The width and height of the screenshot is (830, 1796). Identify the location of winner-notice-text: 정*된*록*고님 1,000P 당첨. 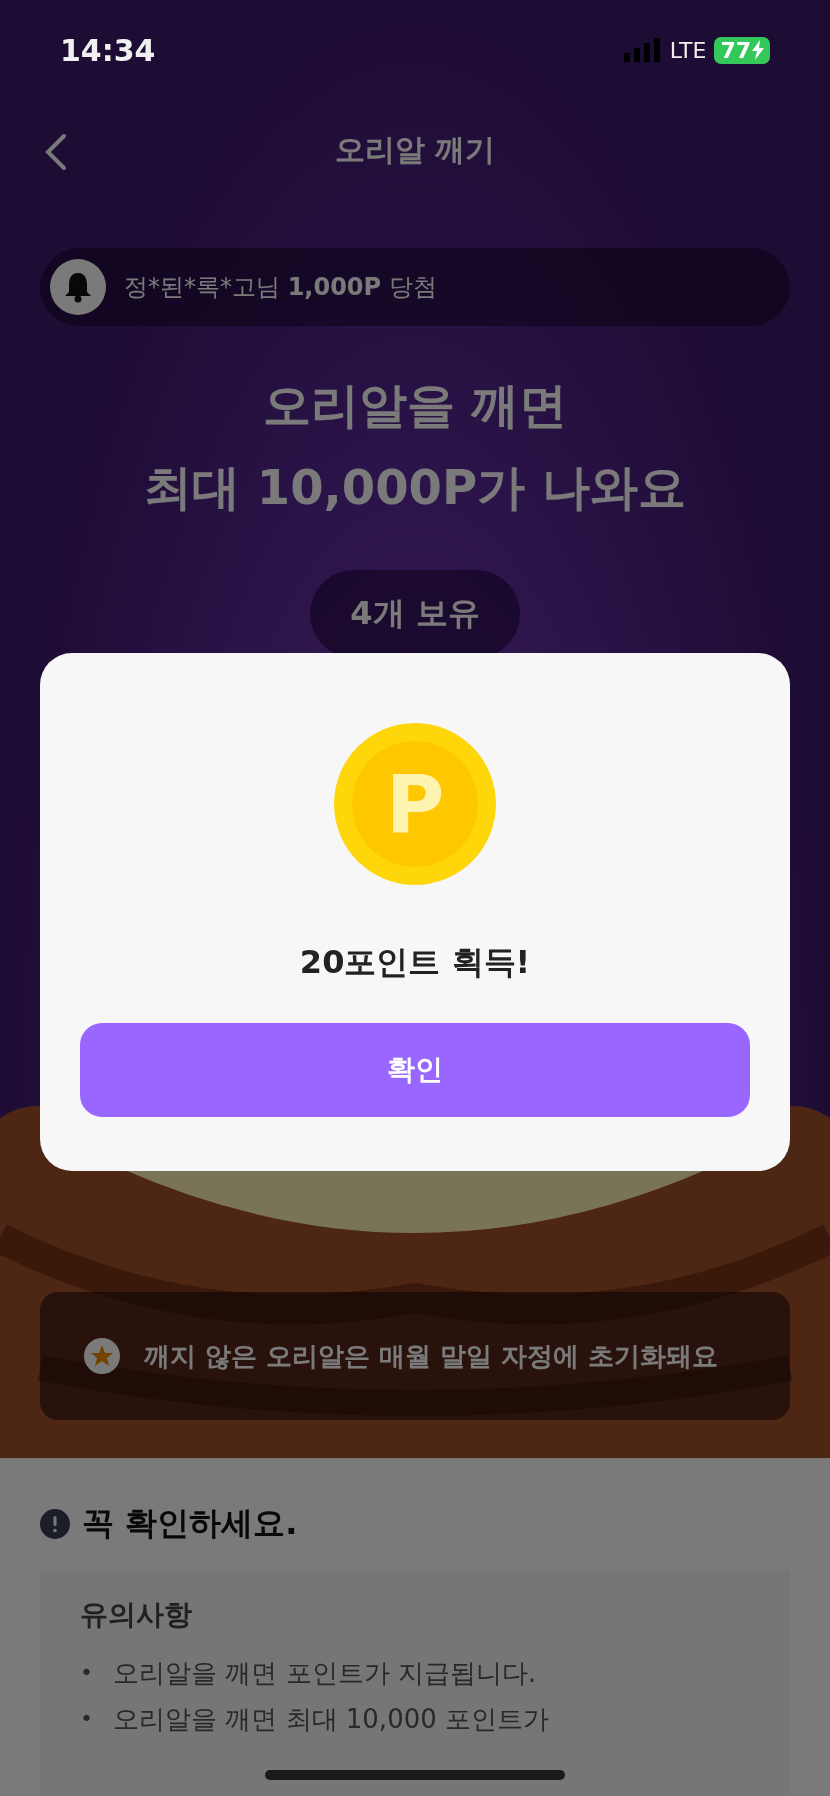
(280, 287).